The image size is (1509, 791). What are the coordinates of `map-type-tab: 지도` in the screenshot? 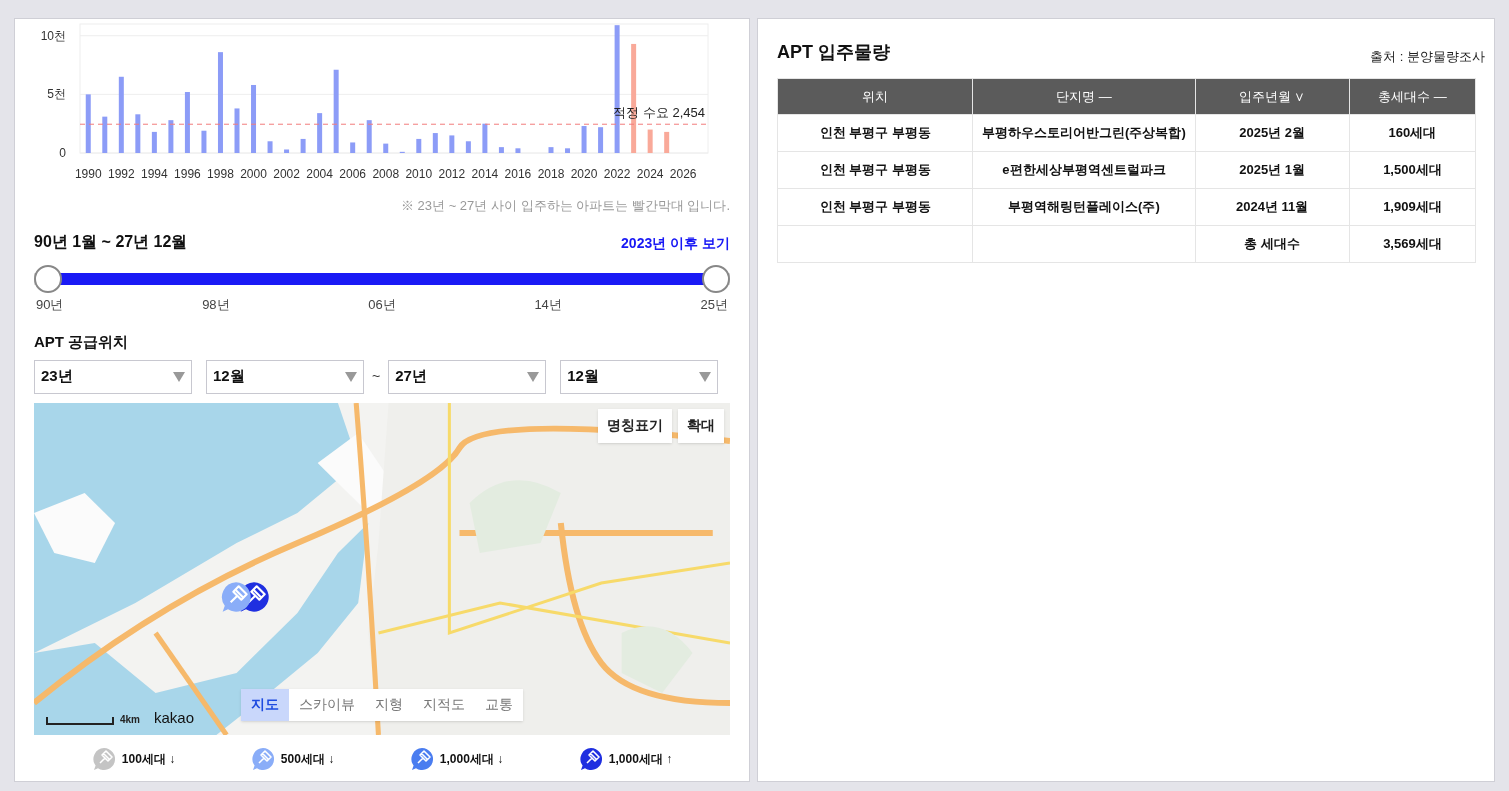 It's located at (265, 704).